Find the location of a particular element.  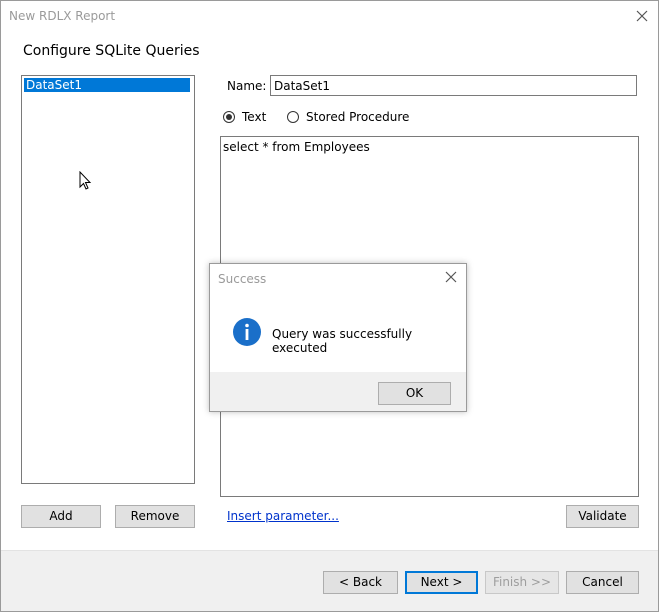

cancel-button: Cancel is located at coordinates (602, 582).